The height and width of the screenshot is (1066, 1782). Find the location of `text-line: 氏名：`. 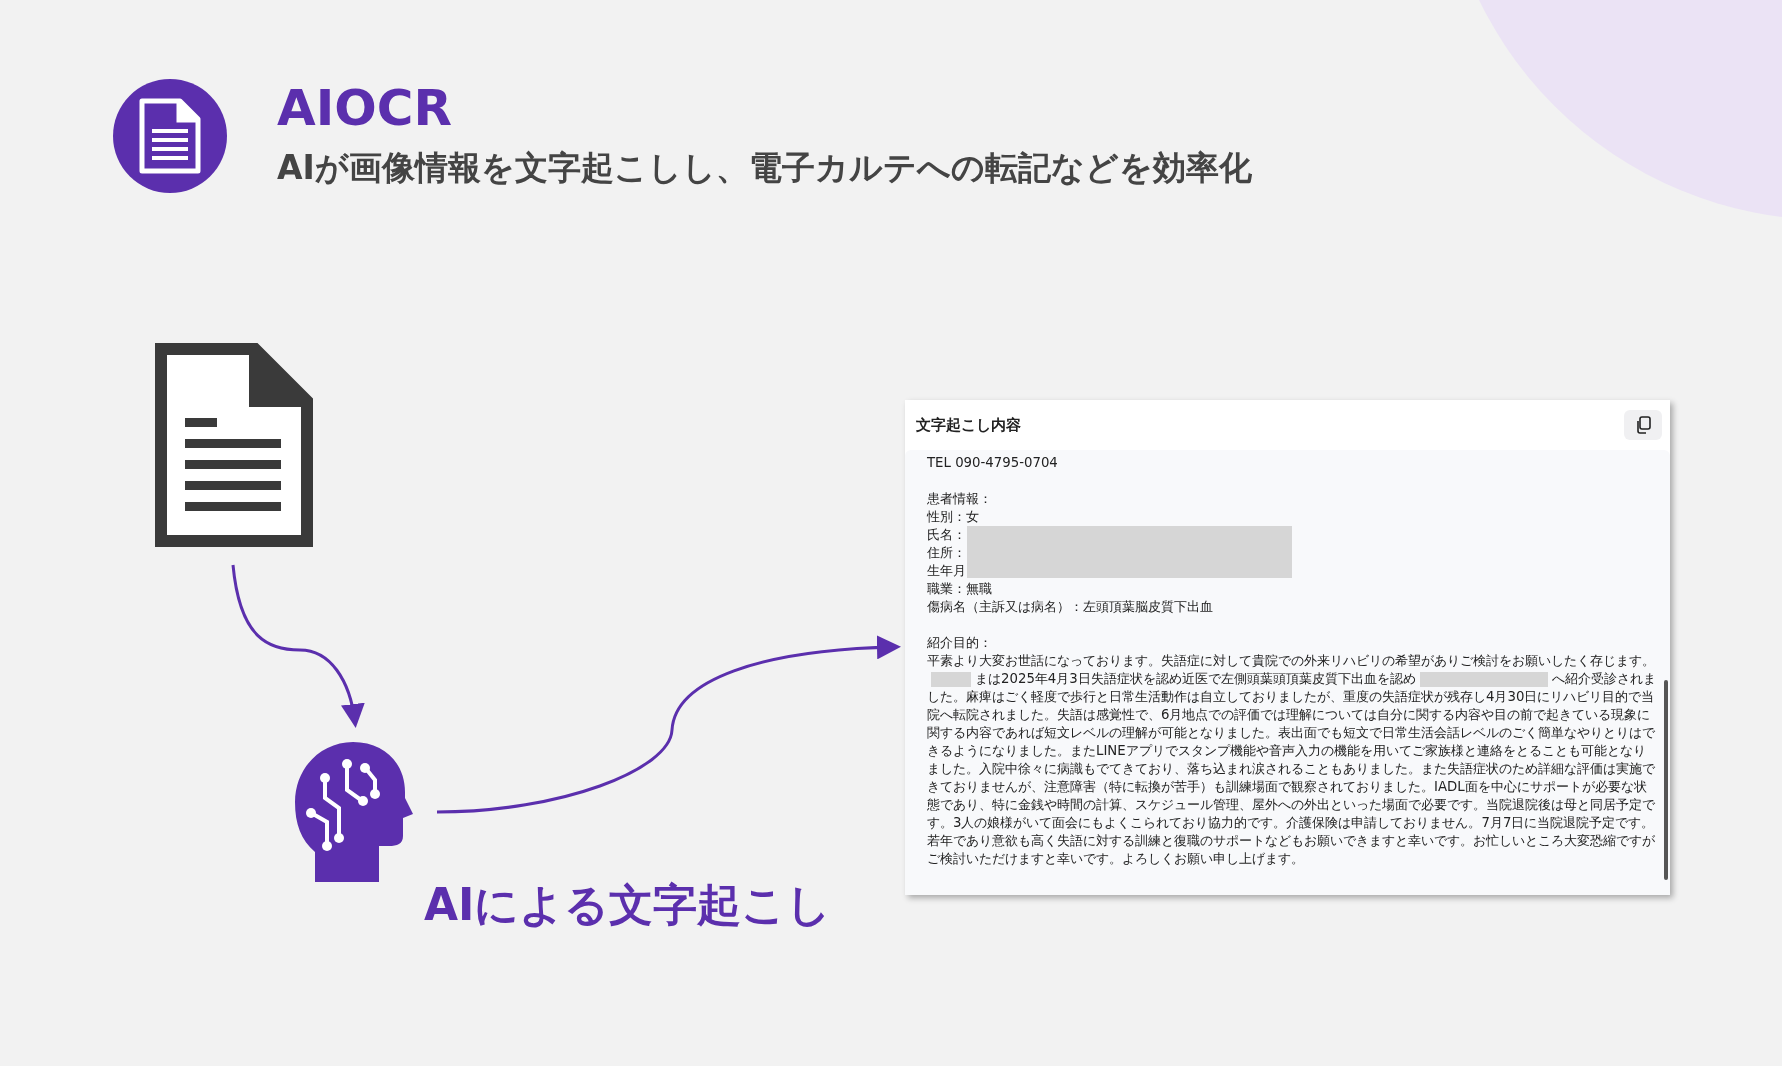

text-line: 氏名： is located at coordinates (947, 535).